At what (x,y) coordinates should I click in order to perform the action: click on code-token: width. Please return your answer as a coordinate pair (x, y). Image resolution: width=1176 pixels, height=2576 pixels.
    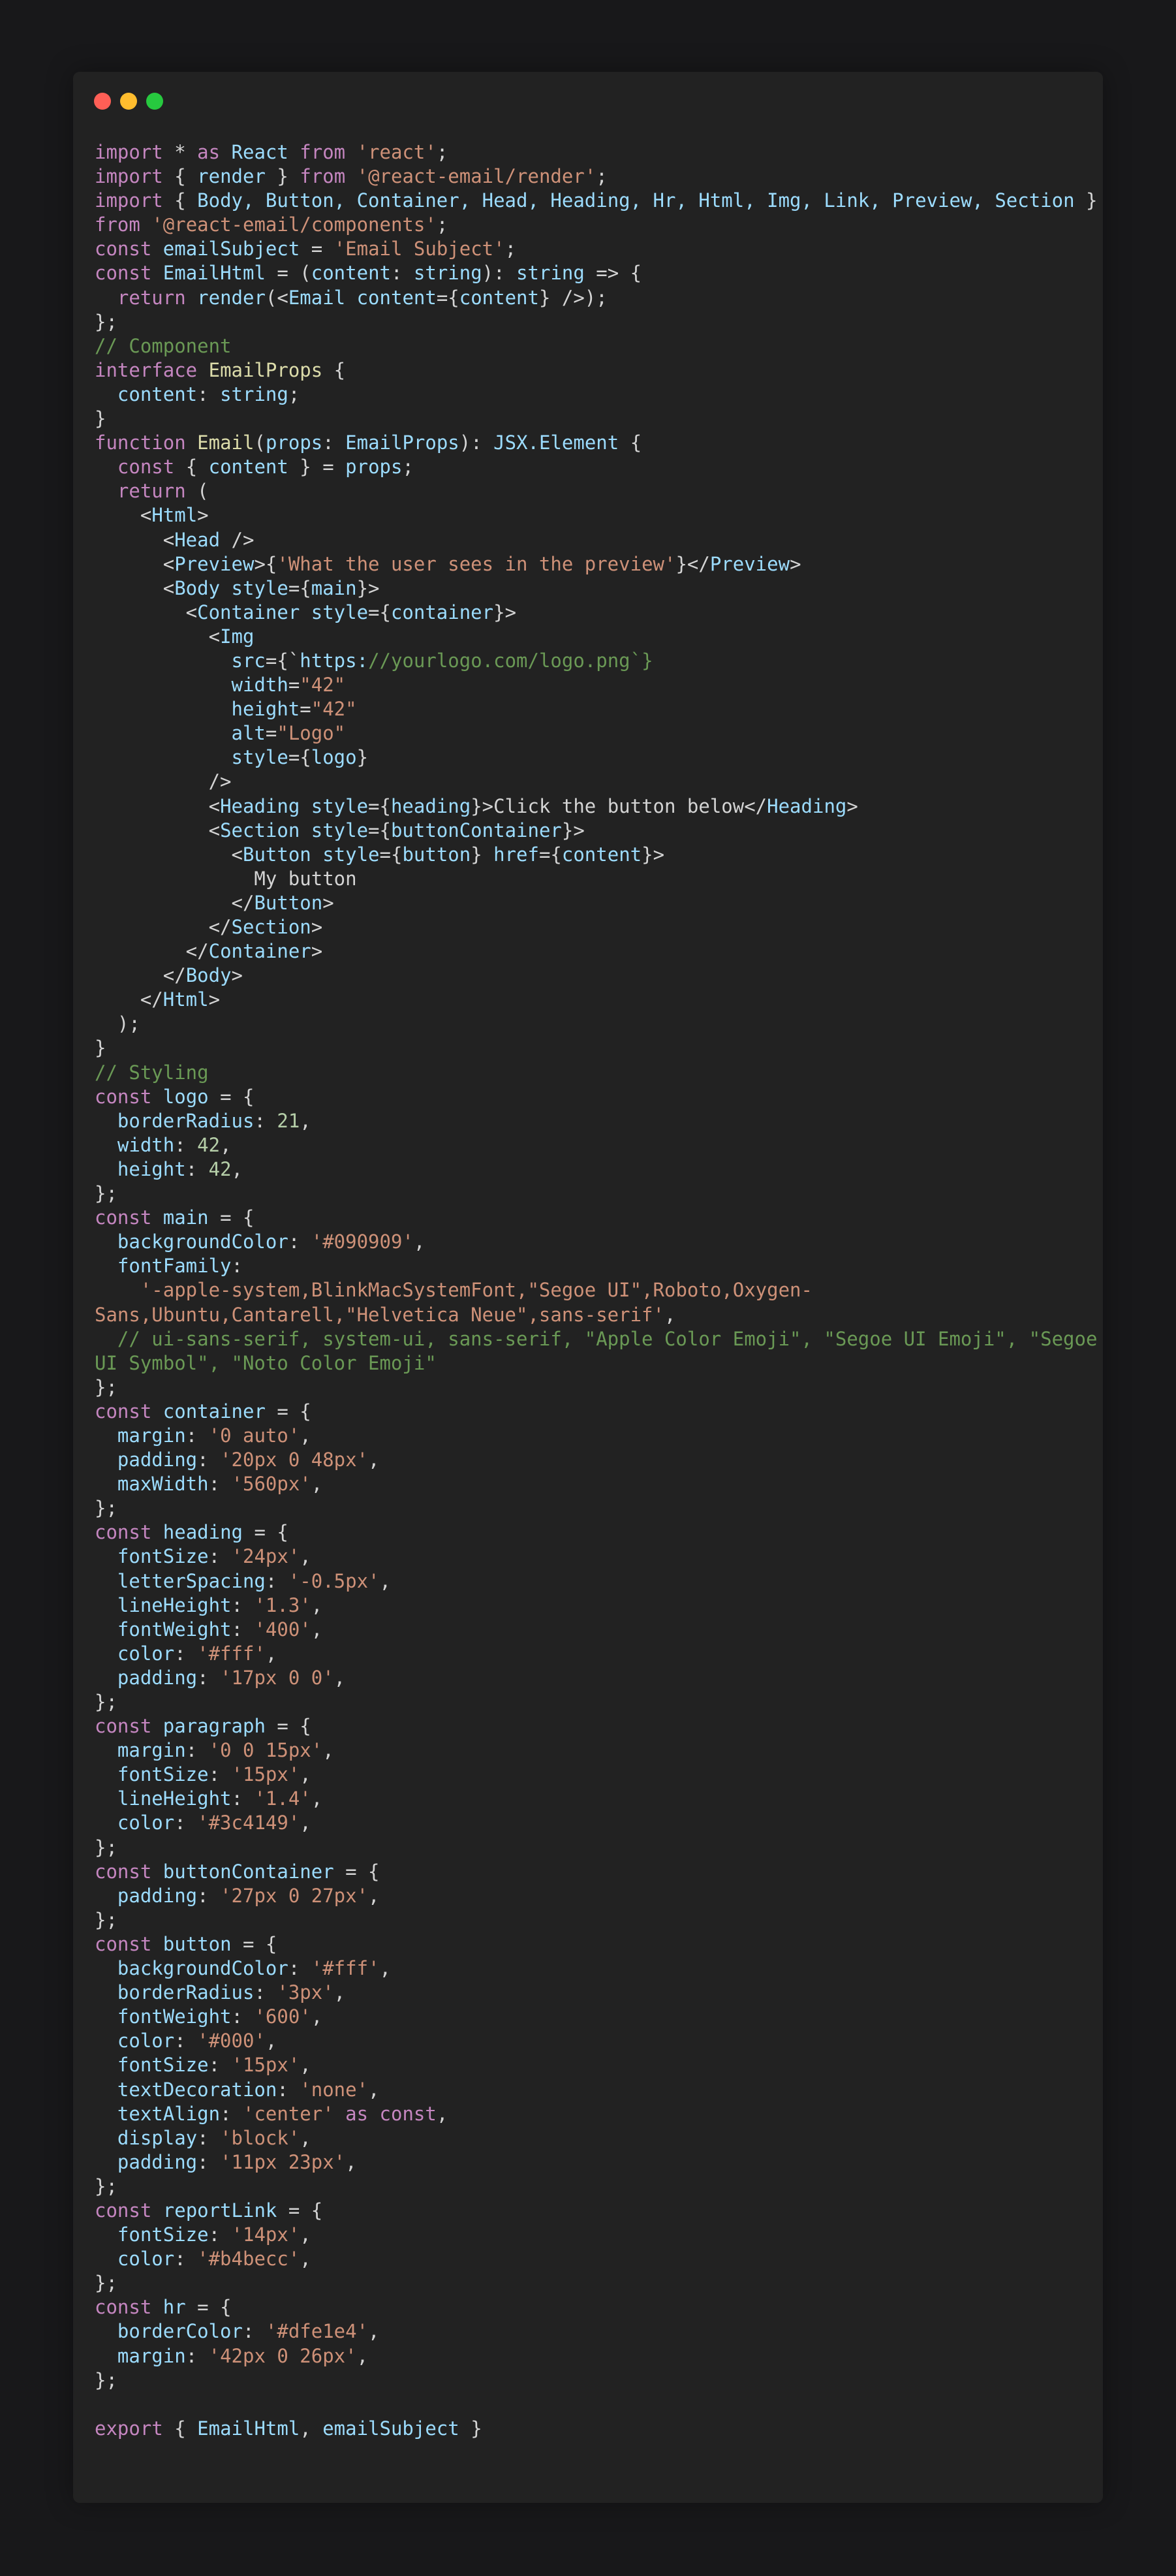
    Looking at the image, I should click on (135, 1144).